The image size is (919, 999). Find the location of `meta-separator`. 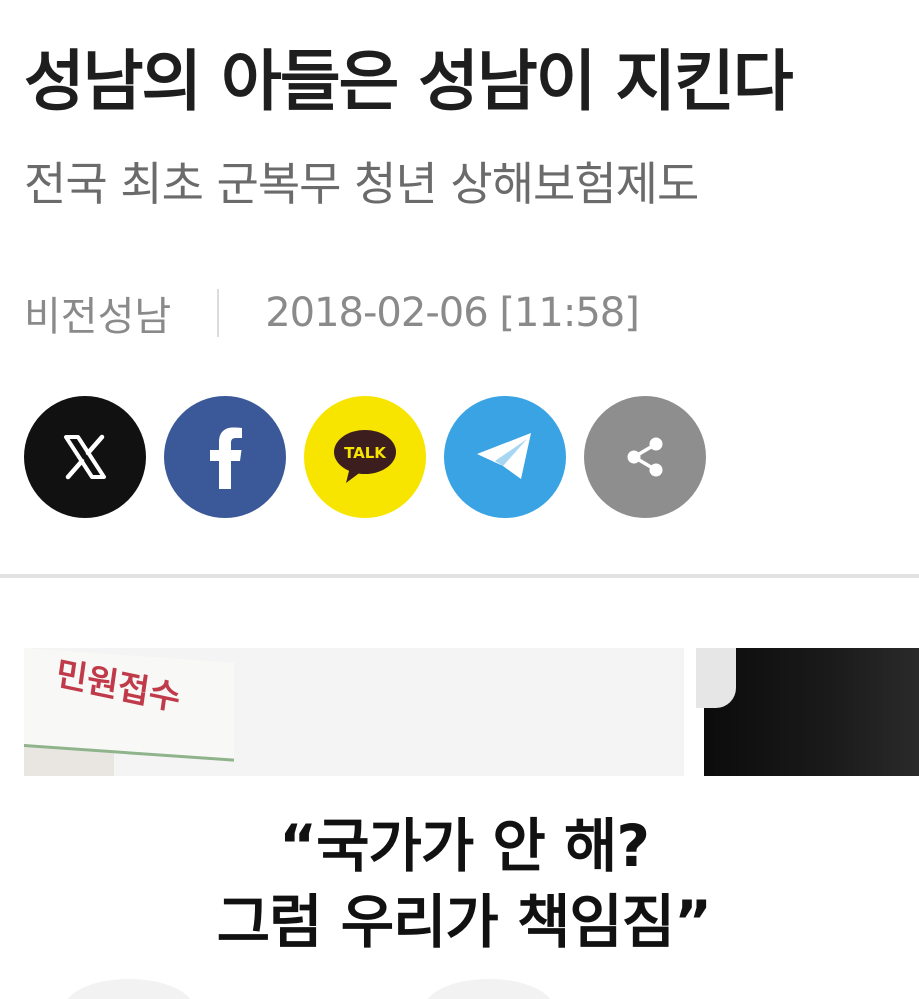

meta-separator is located at coordinates (218, 313).